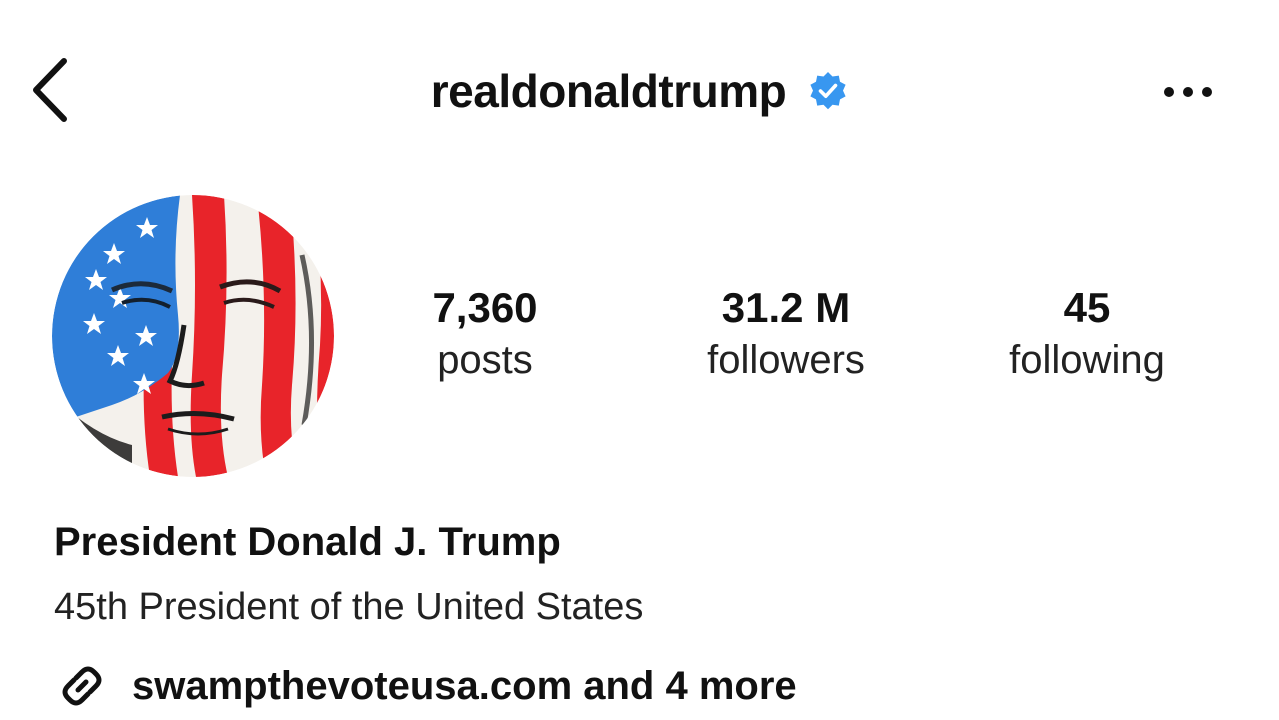 The height and width of the screenshot is (720, 1279). What do you see at coordinates (1087, 334) in the screenshot?
I see `following-count: 45 following` at bounding box center [1087, 334].